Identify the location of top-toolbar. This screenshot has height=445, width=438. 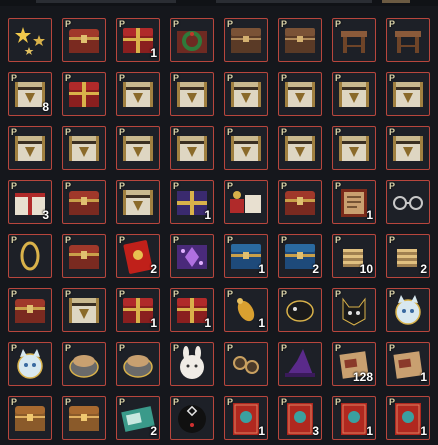
(219, 3).